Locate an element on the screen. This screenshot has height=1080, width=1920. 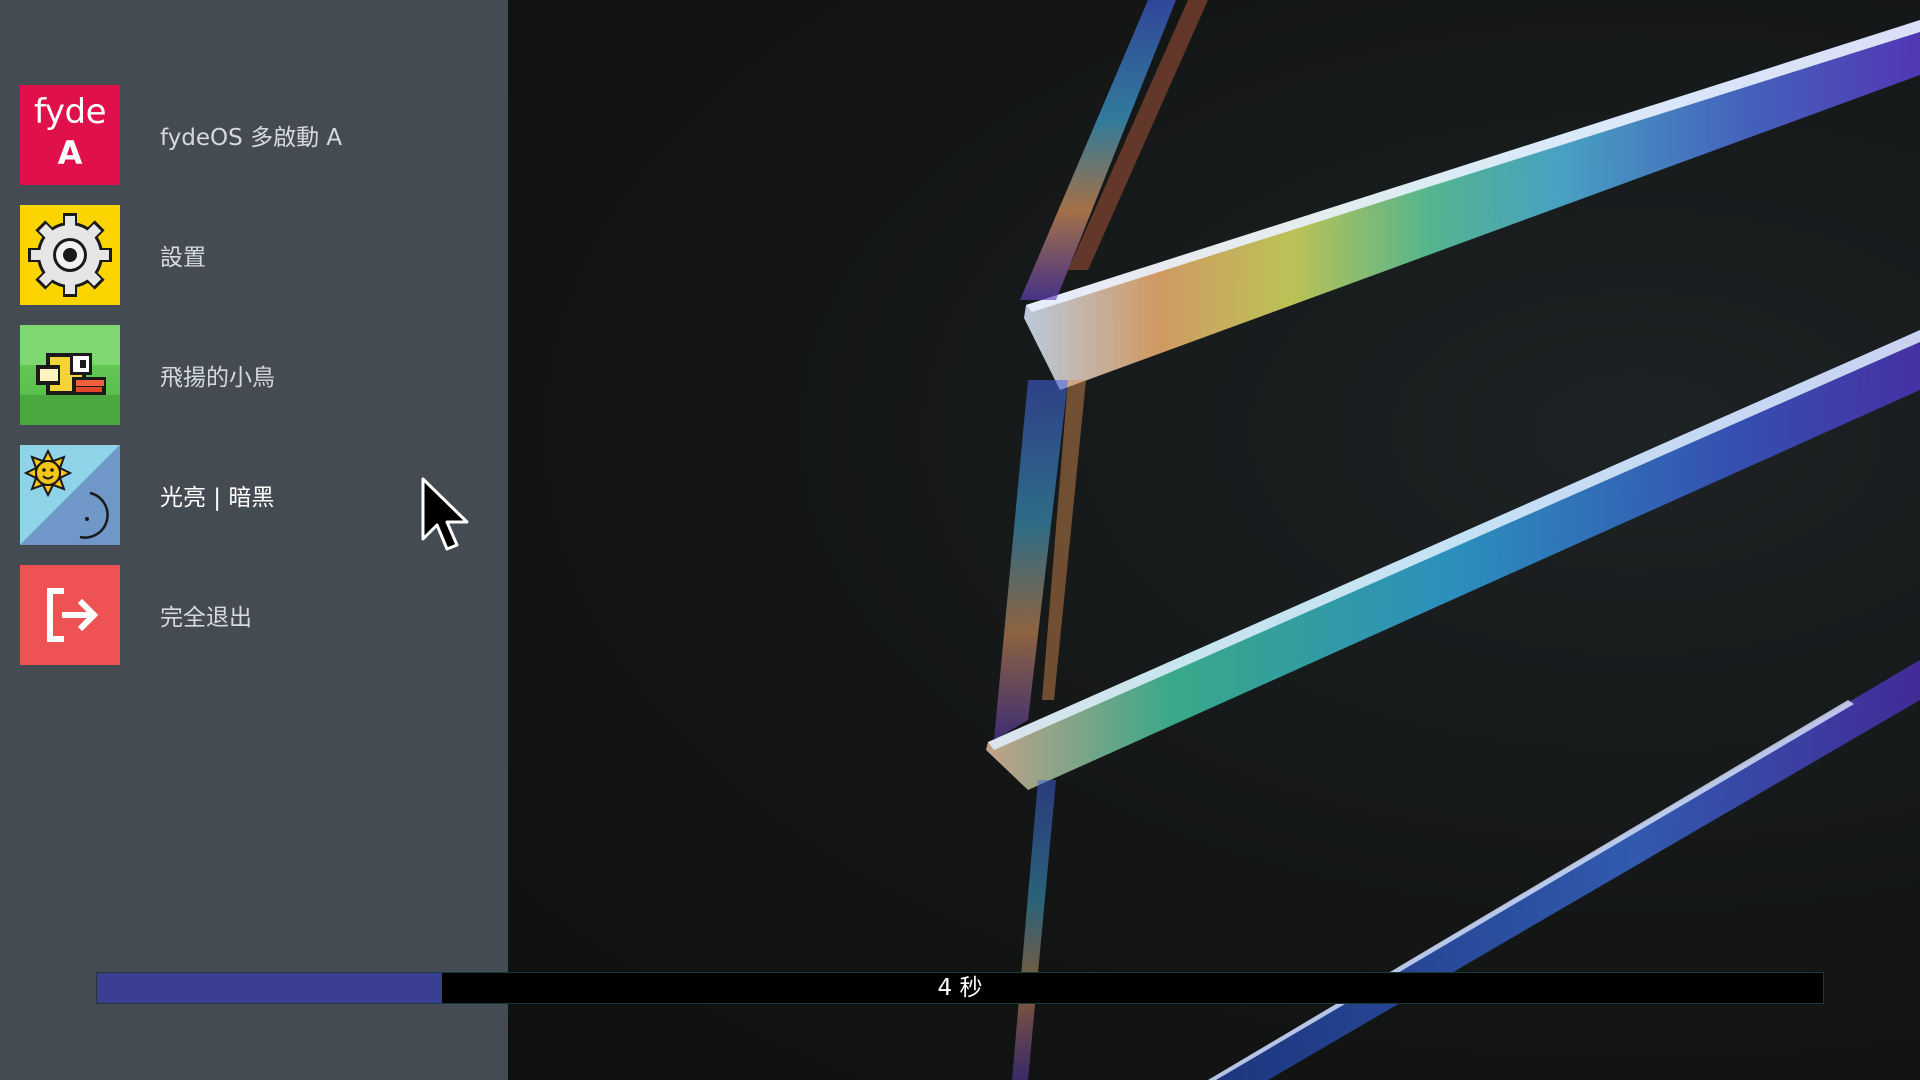
menu-item-label: 完全退出 is located at coordinates (206, 618).